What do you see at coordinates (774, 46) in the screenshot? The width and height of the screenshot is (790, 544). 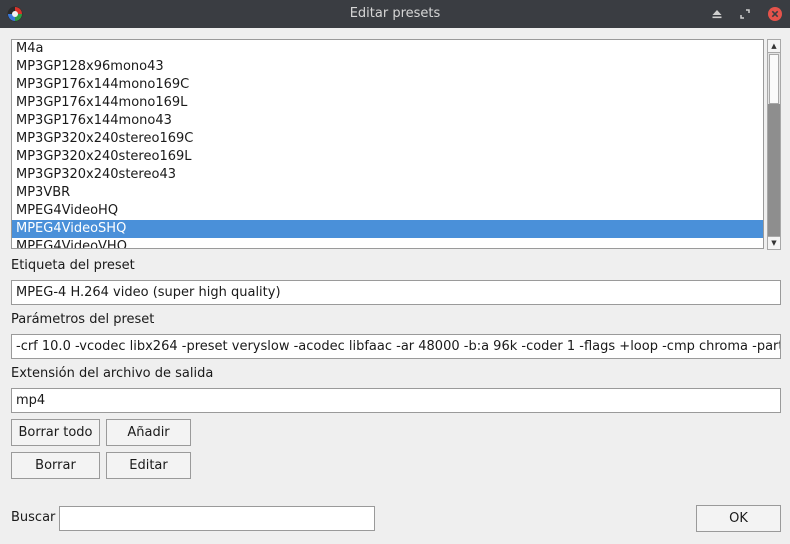 I see `scroll-up-icon: ▲` at bounding box center [774, 46].